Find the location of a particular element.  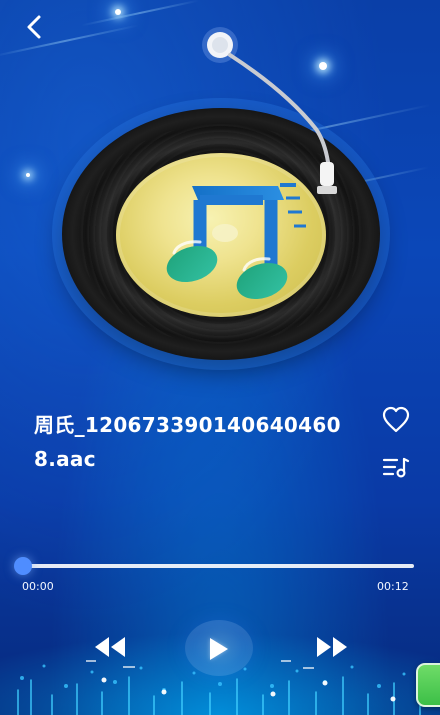

previous-button is located at coordinates (110, 647).